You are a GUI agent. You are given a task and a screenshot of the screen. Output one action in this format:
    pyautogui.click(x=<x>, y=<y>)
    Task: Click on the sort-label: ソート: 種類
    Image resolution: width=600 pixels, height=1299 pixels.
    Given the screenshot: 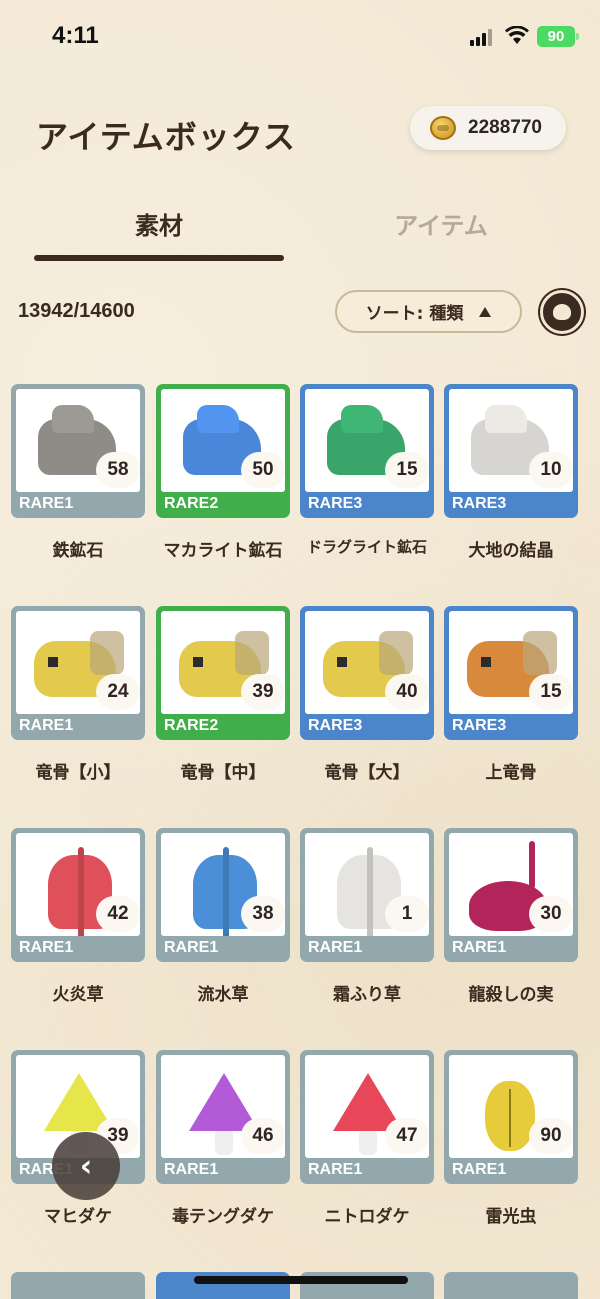 What is the action you would take?
    pyautogui.click(x=414, y=314)
    